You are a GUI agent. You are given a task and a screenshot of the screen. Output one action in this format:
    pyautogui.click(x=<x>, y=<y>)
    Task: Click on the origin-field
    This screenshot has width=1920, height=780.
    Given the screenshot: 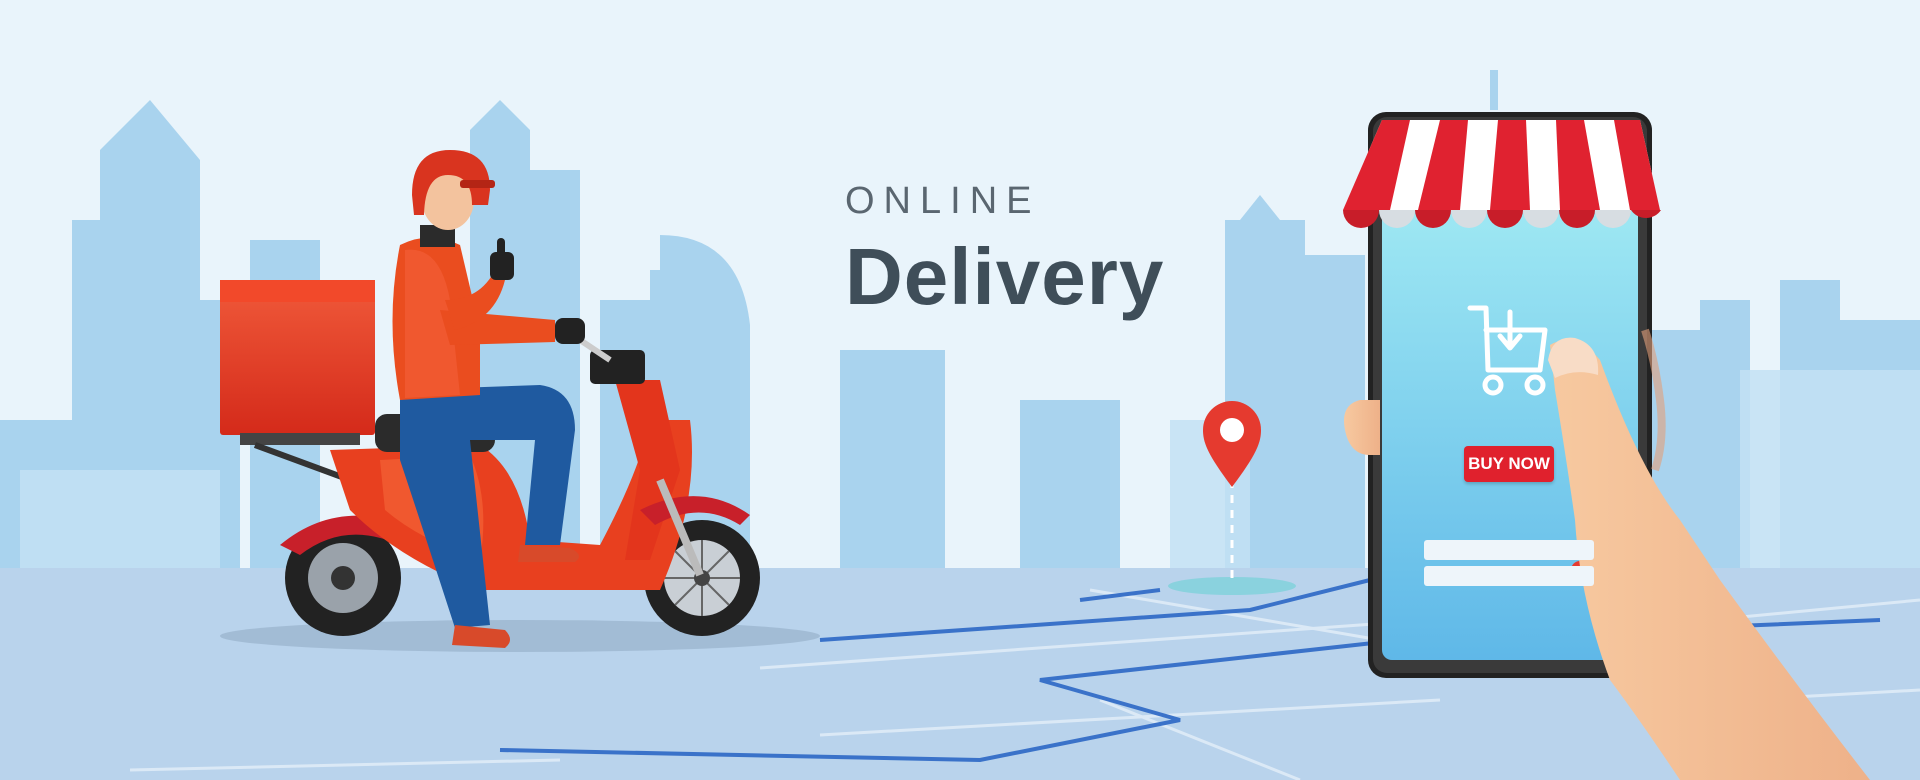 What is the action you would take?
    pyautogui.click(x=1509, y=550)
    